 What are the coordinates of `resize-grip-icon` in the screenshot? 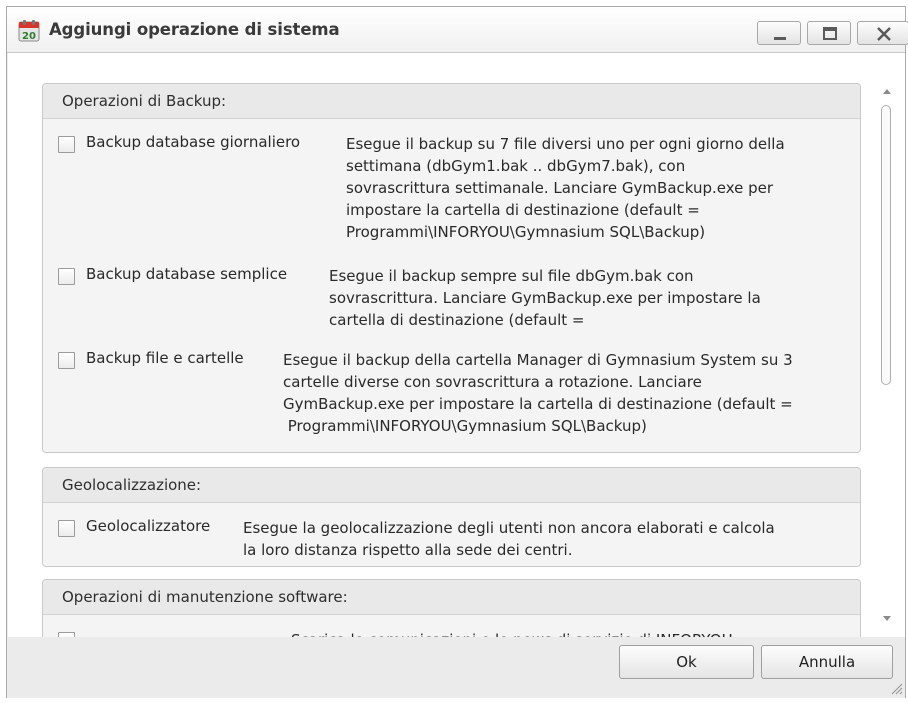 It's located at (896, 688).